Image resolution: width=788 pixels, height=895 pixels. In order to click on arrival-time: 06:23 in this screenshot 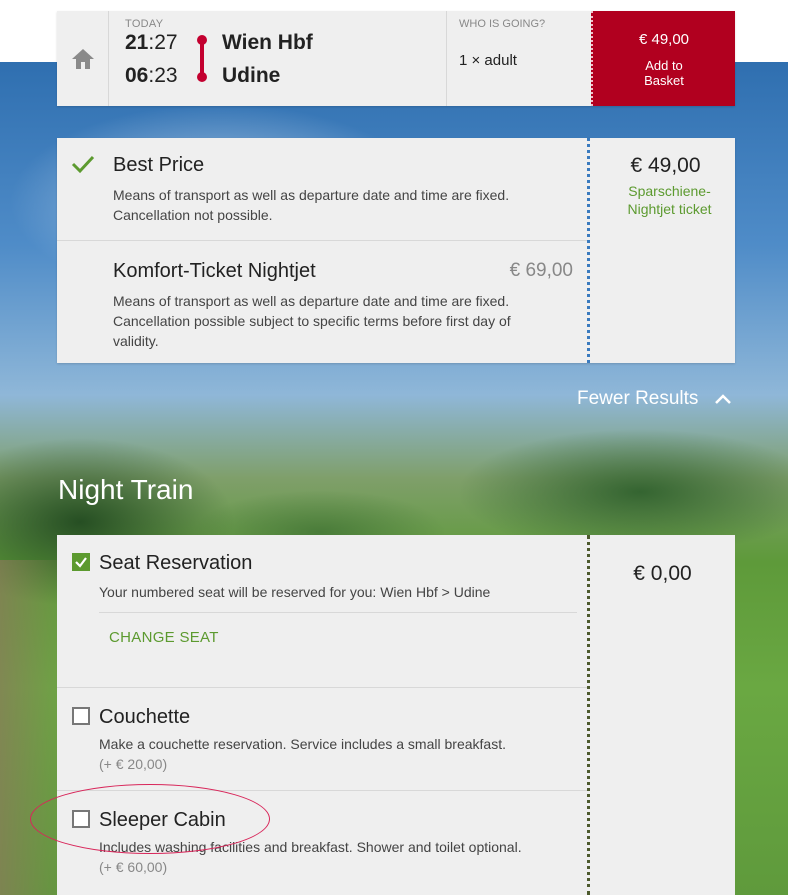, I will do `click(151, 76)`.